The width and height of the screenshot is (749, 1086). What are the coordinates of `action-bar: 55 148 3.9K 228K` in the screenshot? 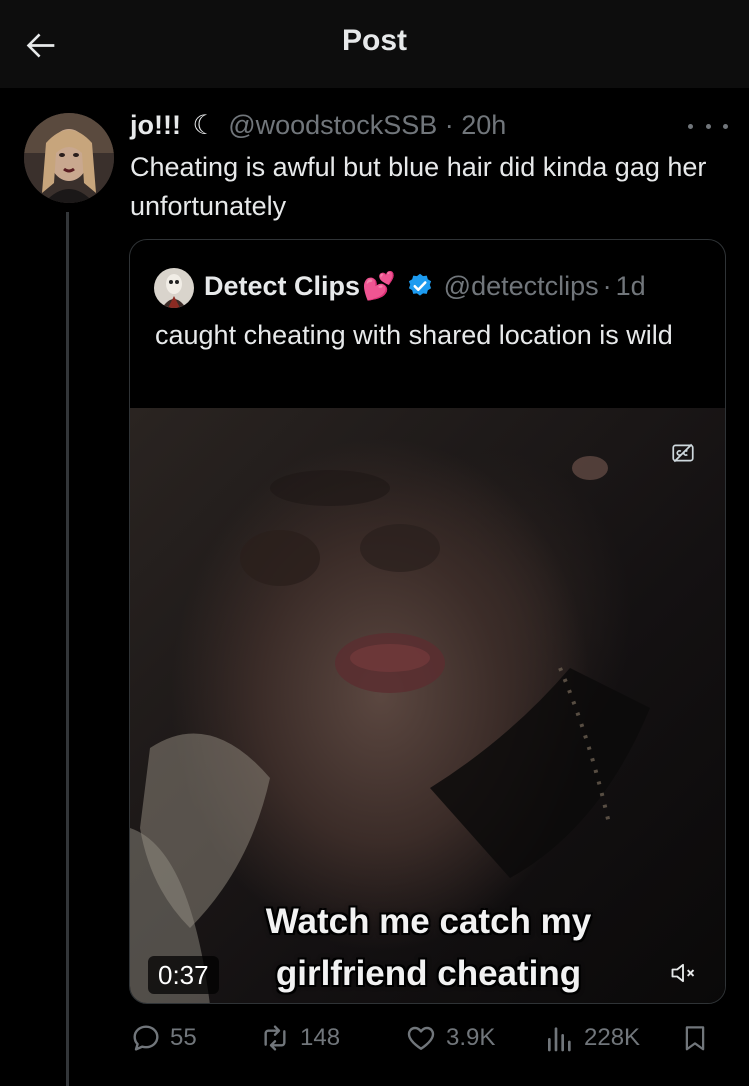 It's located at (430, 1038).